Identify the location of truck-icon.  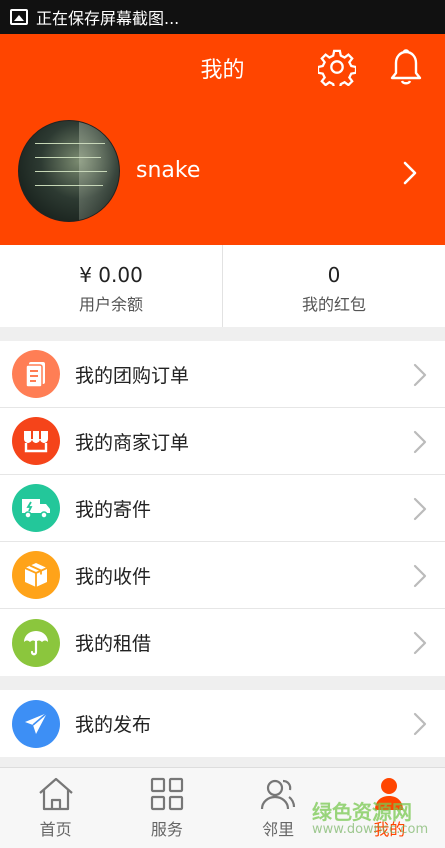
(36, 508).